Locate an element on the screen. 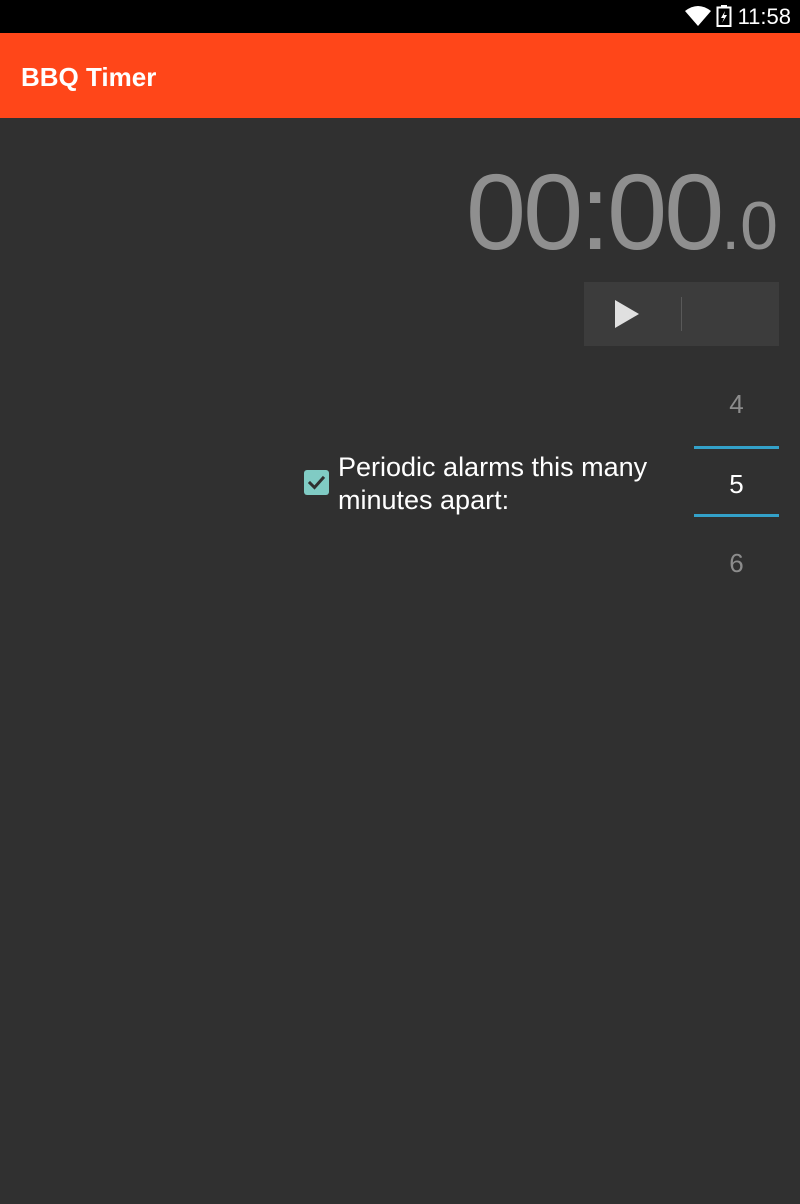 Image resolution: width=800 pixels, height=1204 pixels. app-title: BBQ Timer is located at coordinates (89, 77).